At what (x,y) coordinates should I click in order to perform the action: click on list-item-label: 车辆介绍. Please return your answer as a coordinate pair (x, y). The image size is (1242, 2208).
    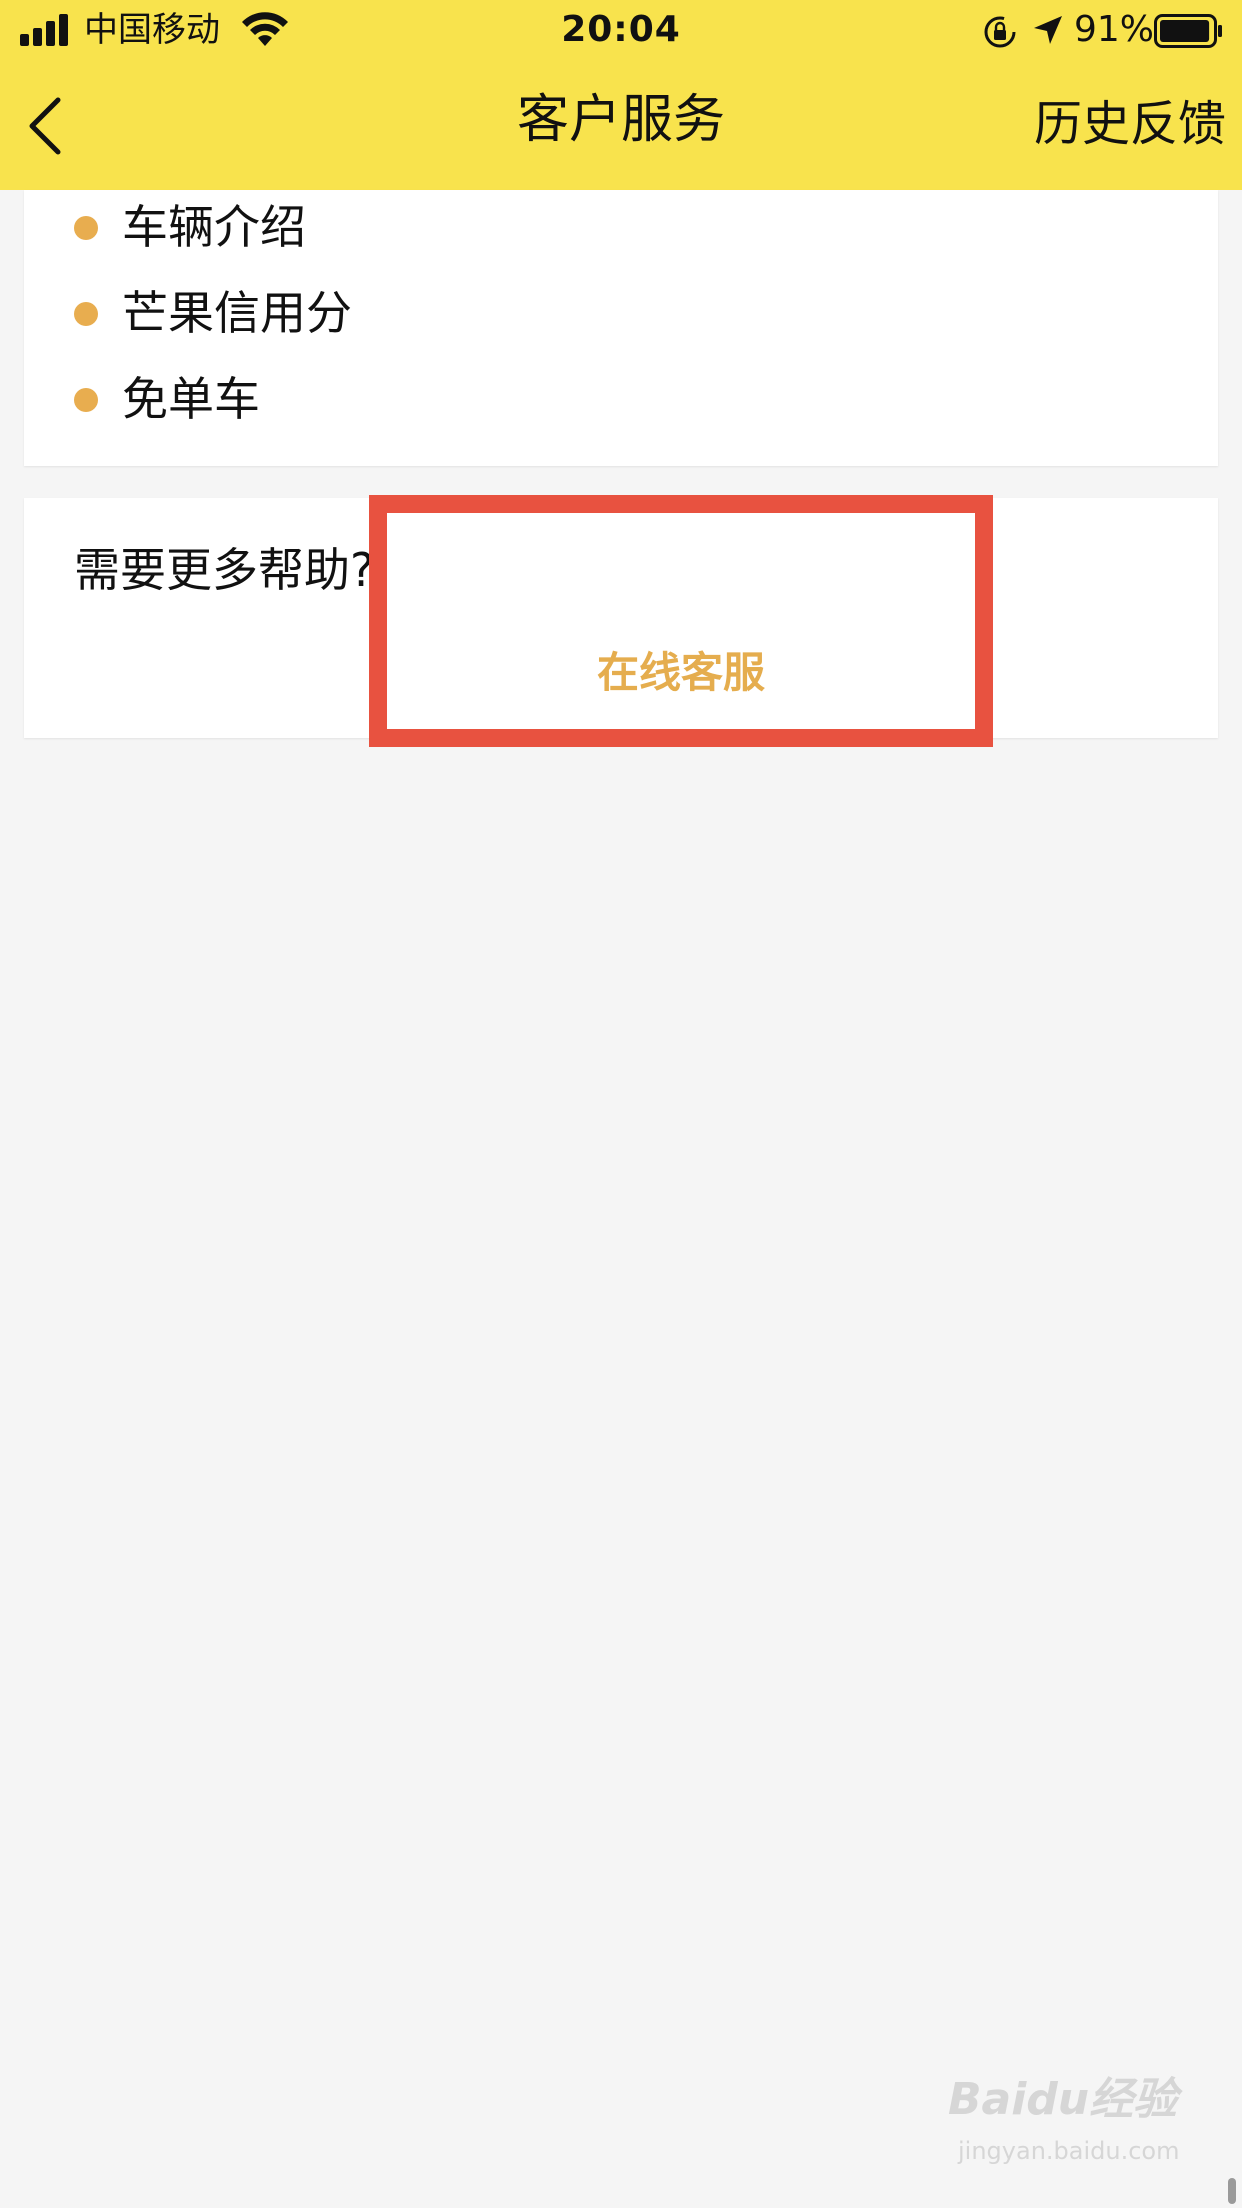
    Looking at the image, I should click on (214, 227).